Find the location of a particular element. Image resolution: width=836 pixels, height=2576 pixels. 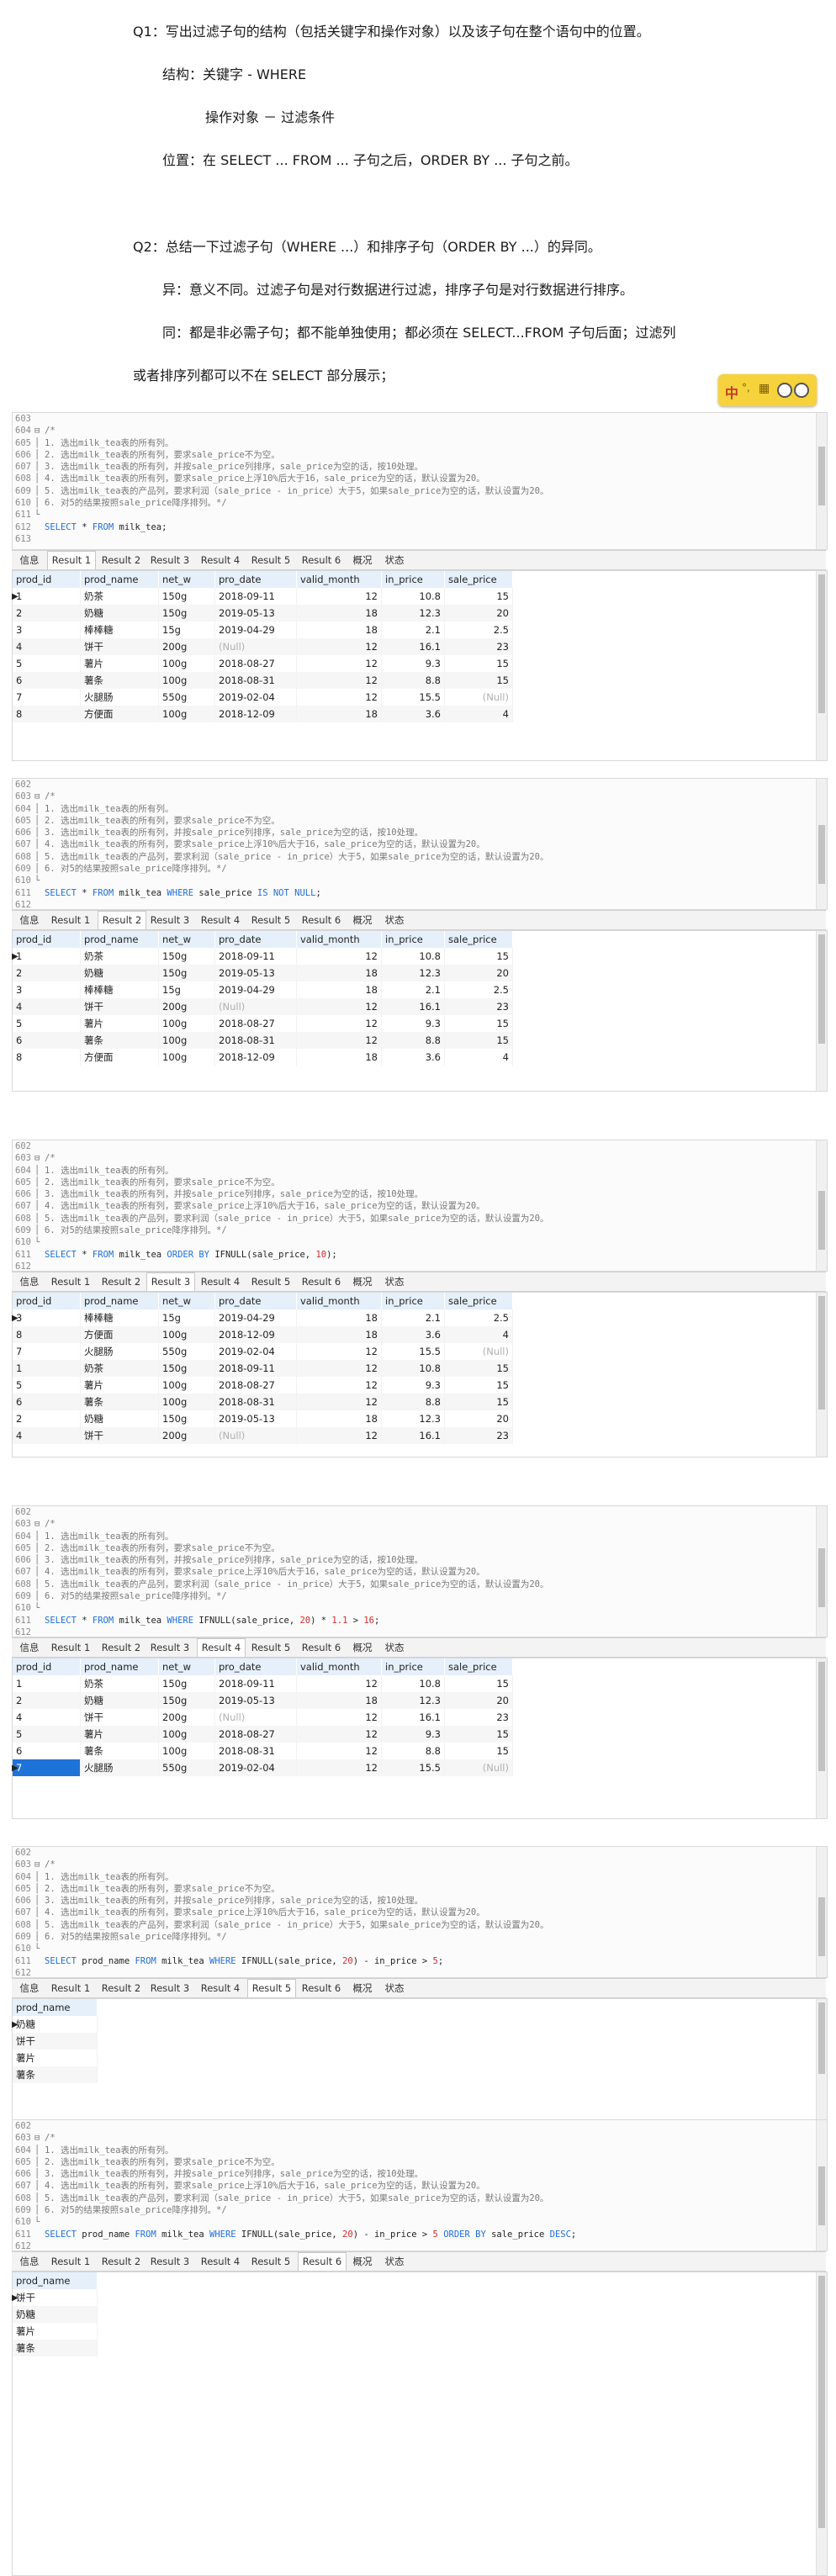

editor-line: 604 ⊟/* is located at coordinates (420, 430).